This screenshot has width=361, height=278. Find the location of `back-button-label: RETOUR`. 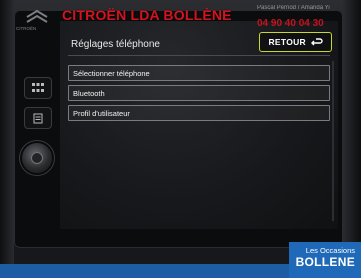

back-button-label: RETOUR is located at coordinates (287, 42).